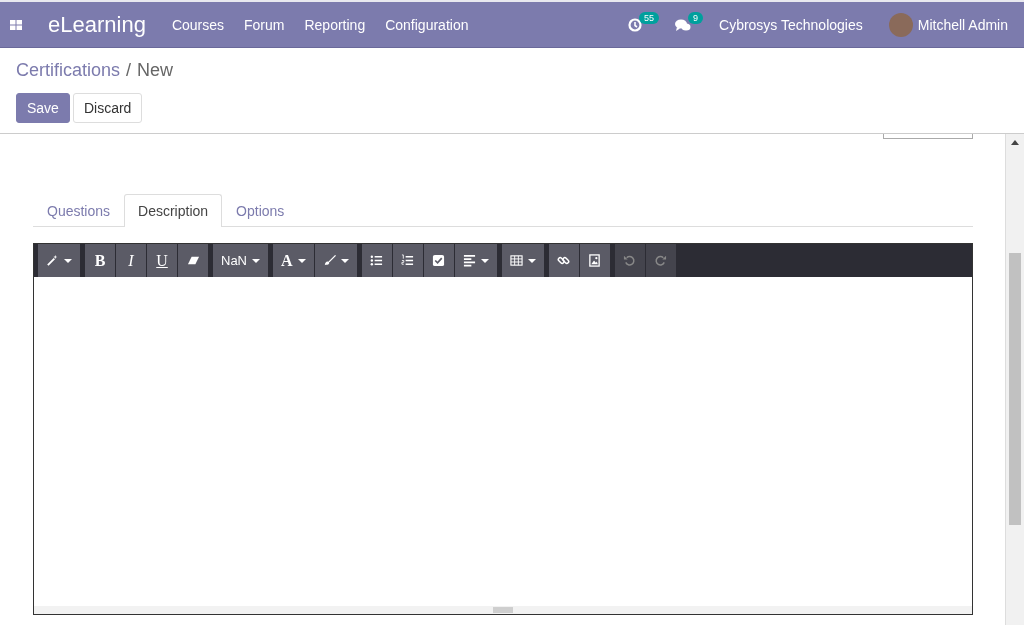 The image size is (1024, 625). What do you see at coordinates (1015, 142) in the screenshot?
I see `scroll-up-arrow-icon` at bounding box center [1015, 142].